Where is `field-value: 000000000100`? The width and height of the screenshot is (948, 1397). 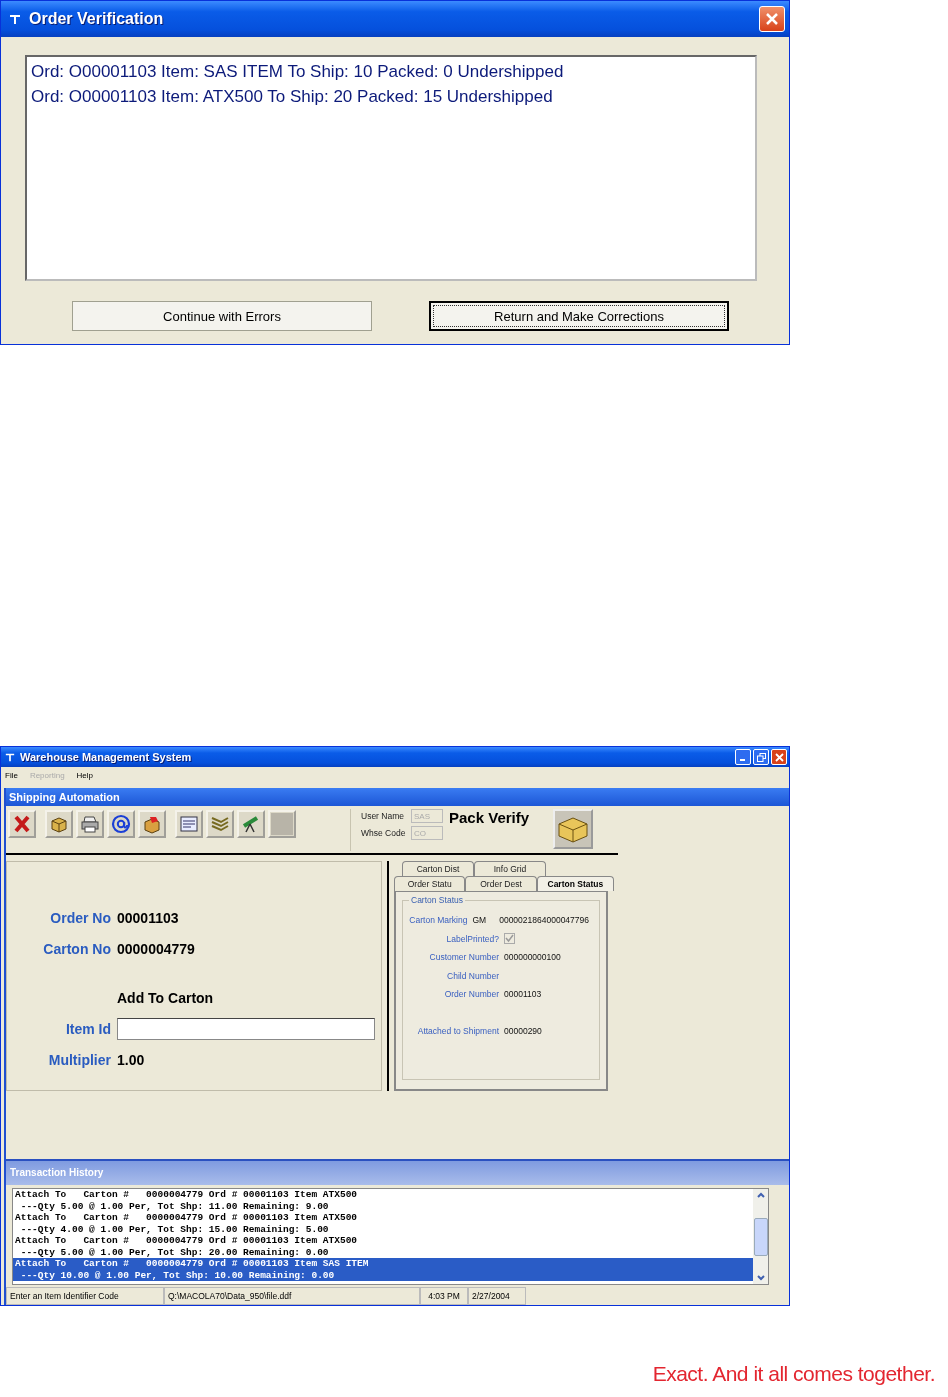
field-value: 000000000100 is located at coordinates (532, 957).